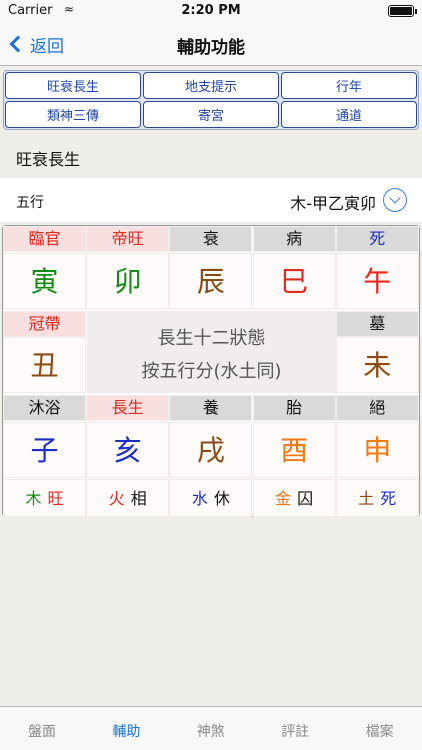  What do you see at coordinates (128, 450) in the screenshot?
I see `branch-cell: 亥` at bounding box center [128, 450].